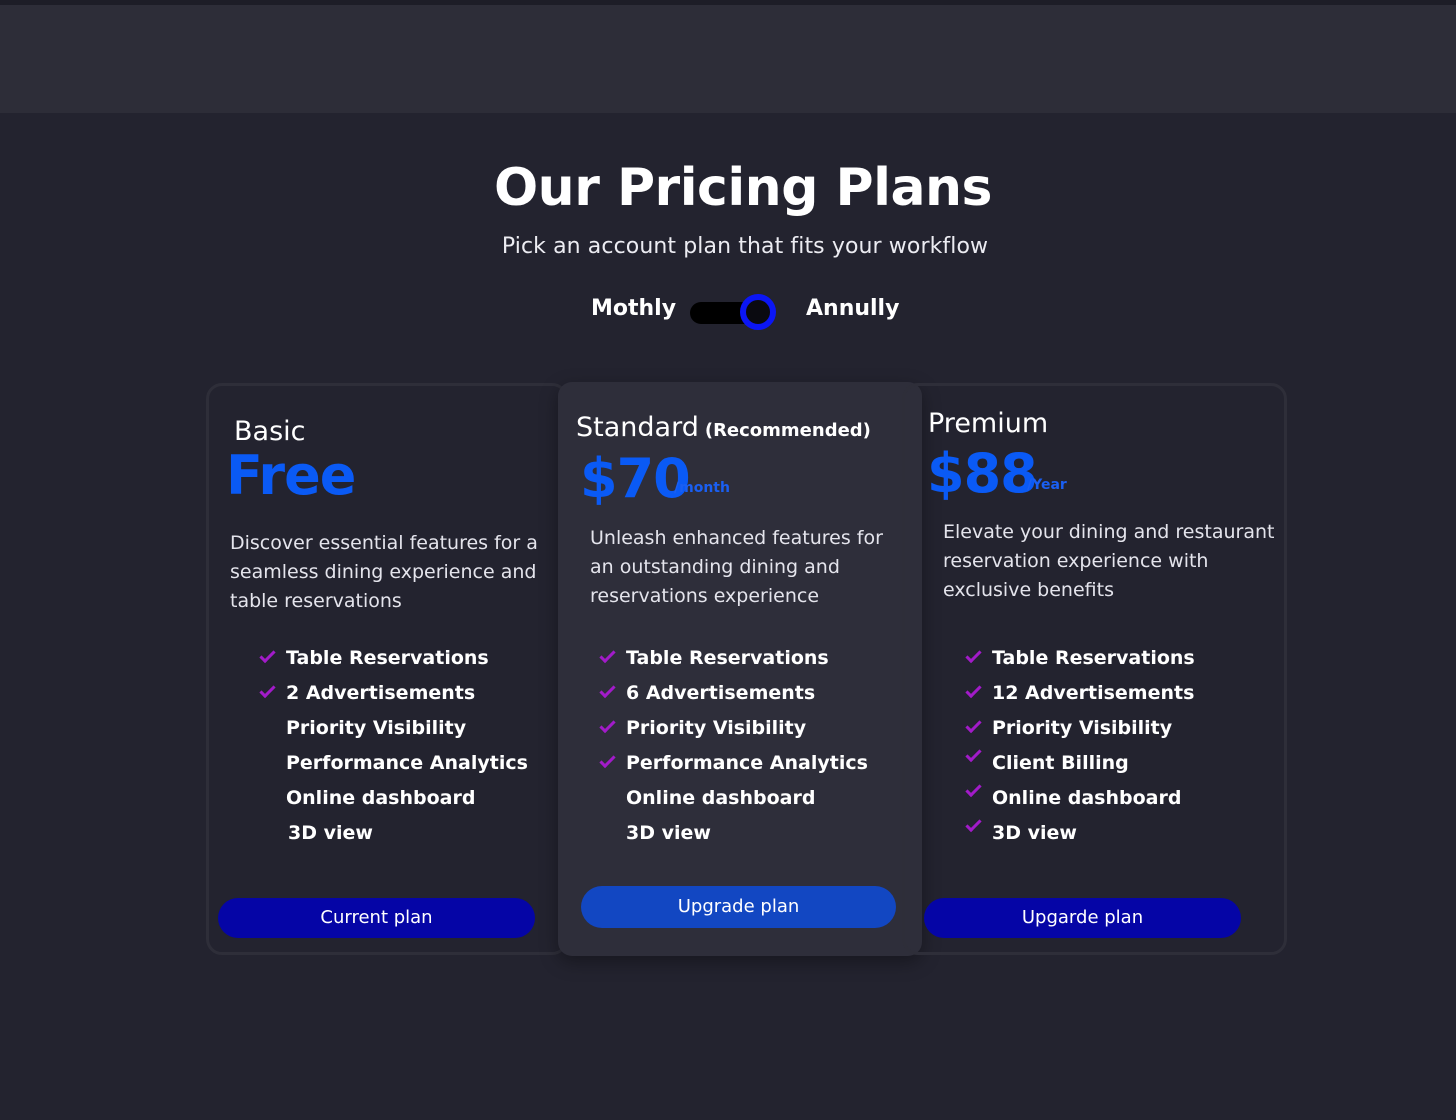  What do you see at coordinates (743, 188) in the screenshot?
I see `page-title: Our Pricing Plans` at bounding box center [743, 188].